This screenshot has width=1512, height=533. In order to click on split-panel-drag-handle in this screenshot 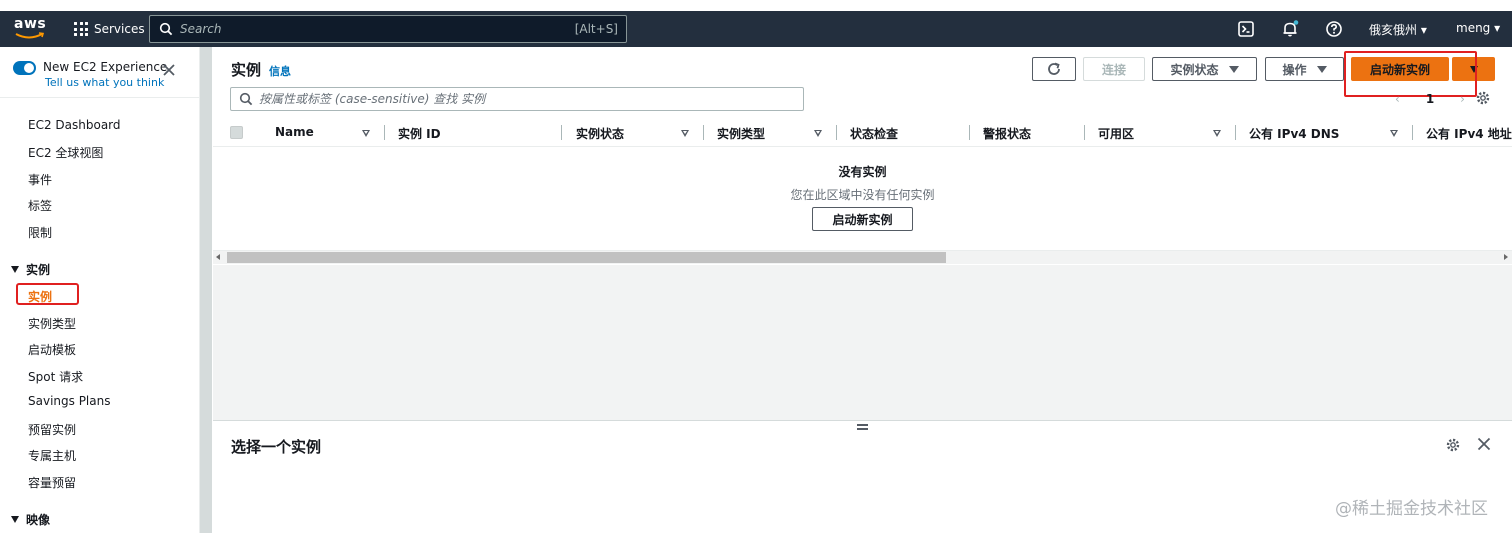, I will do `click(862, 427)`.